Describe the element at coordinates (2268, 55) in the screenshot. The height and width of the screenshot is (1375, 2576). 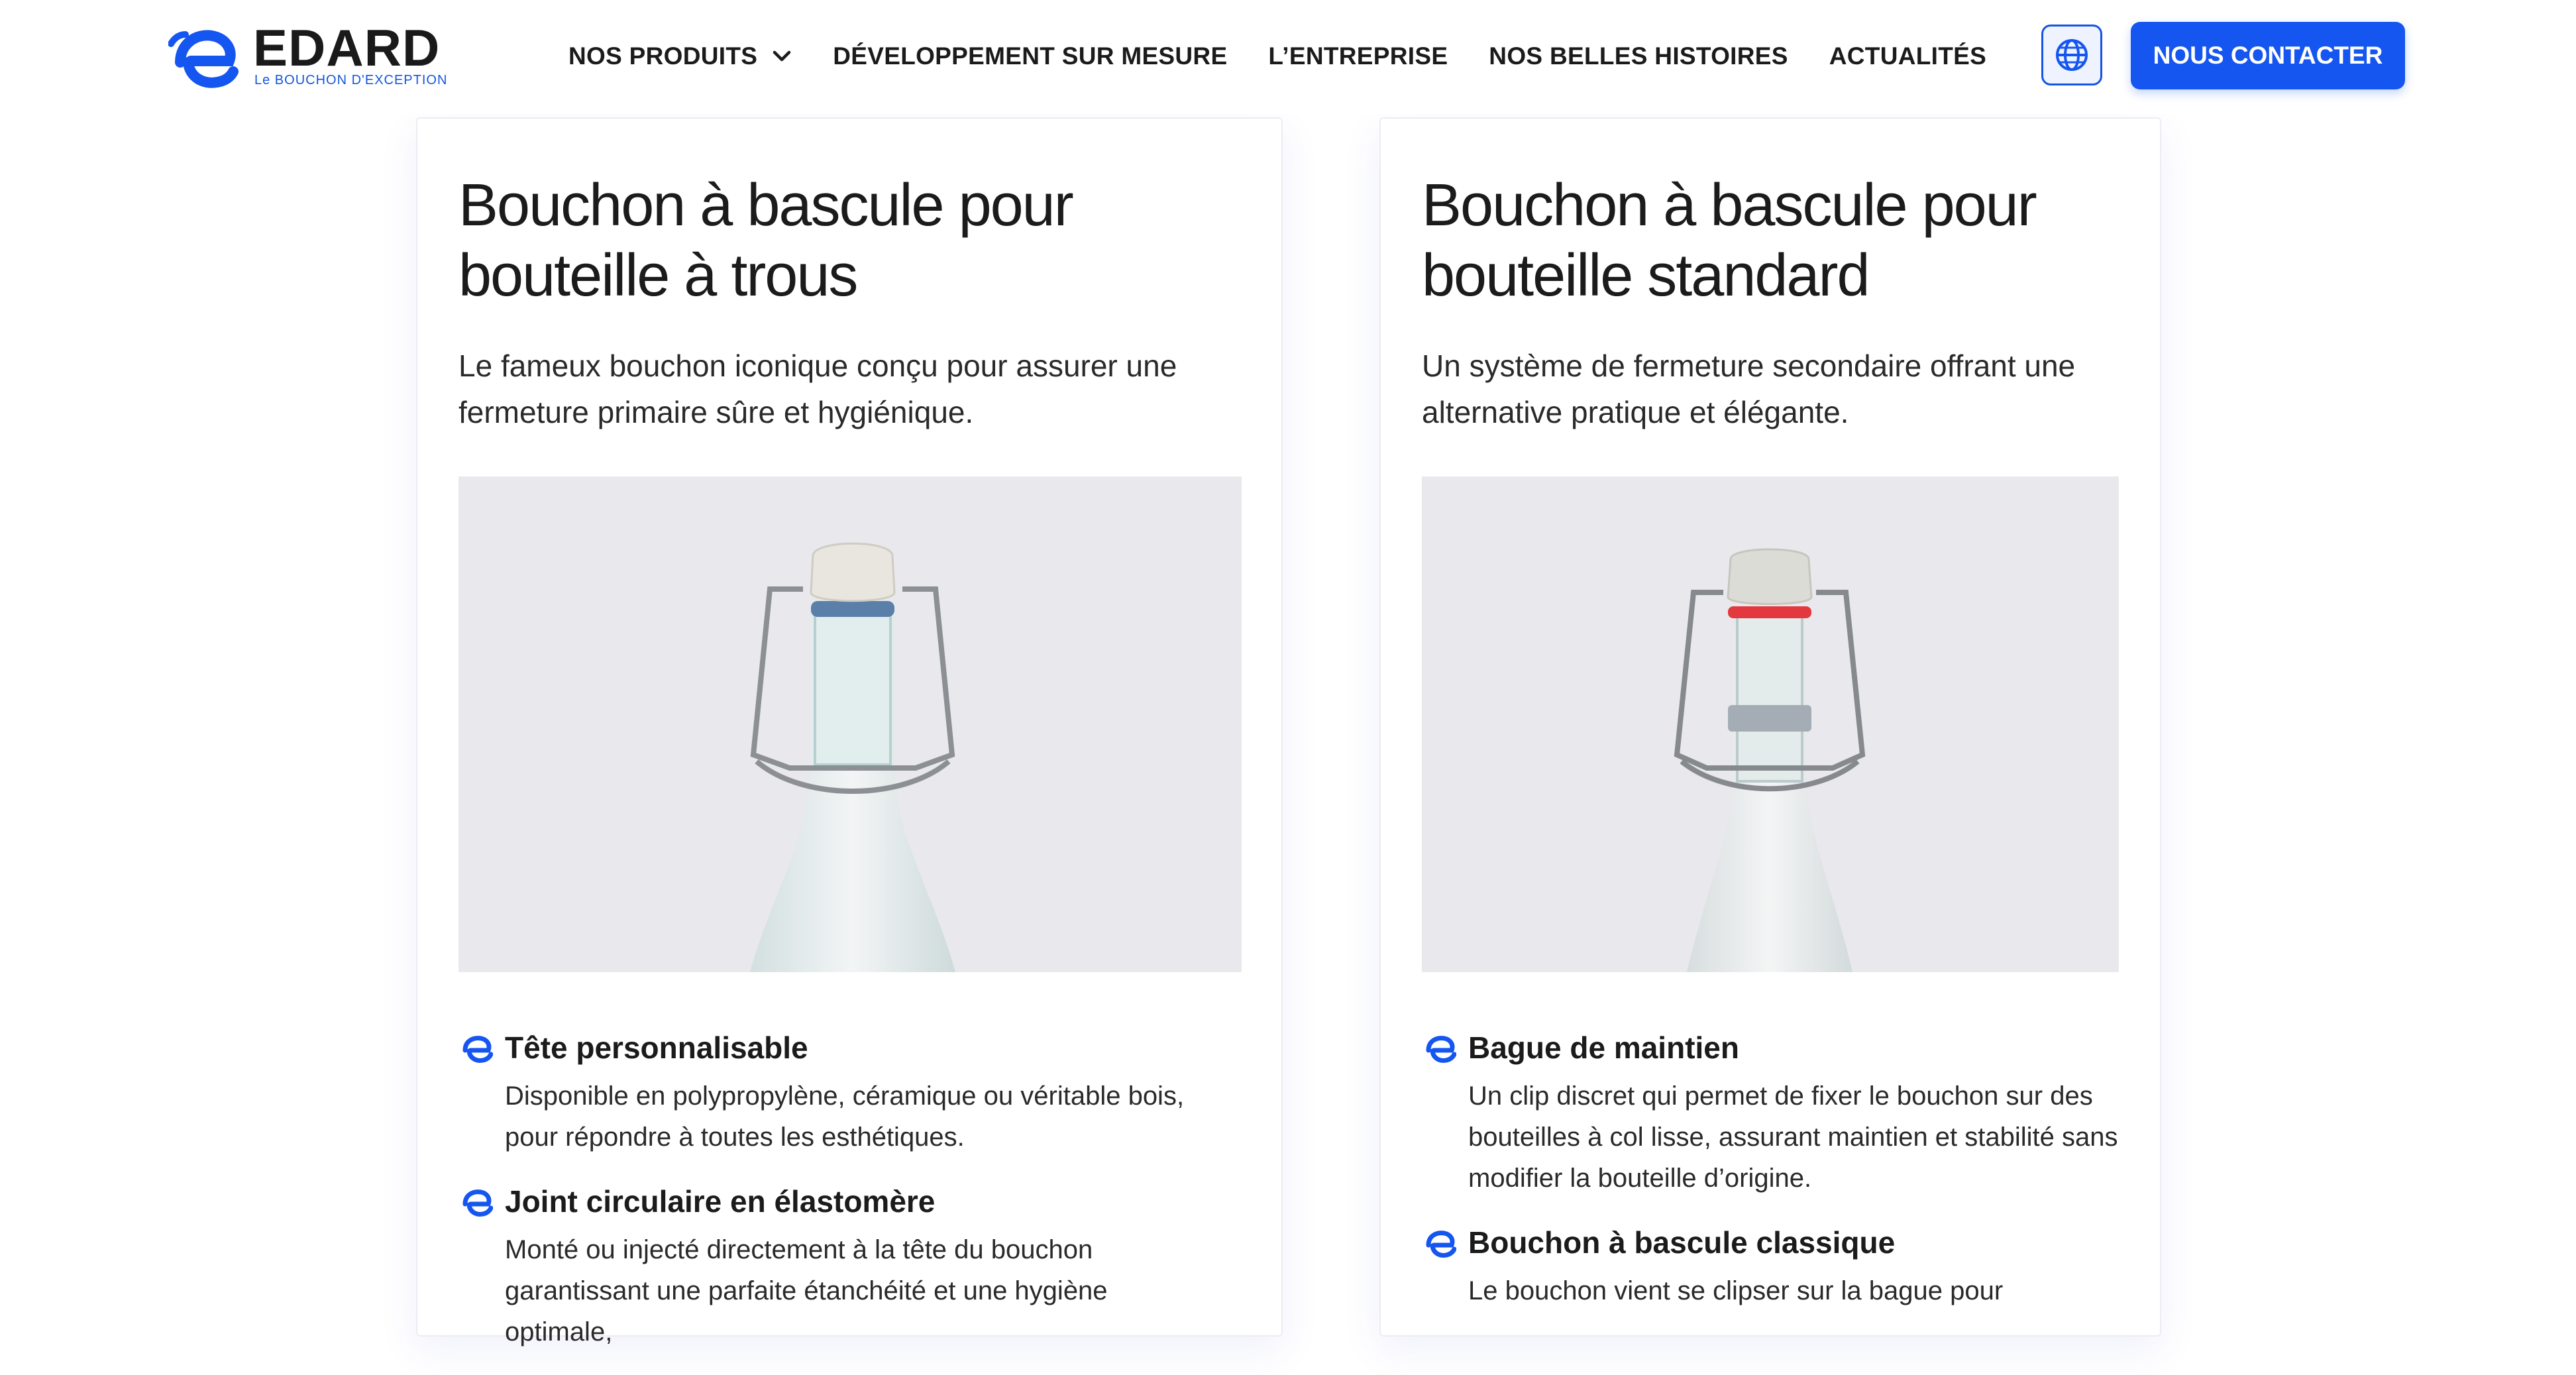
I see `contact-button: NOUS CONTACTER` at that location.